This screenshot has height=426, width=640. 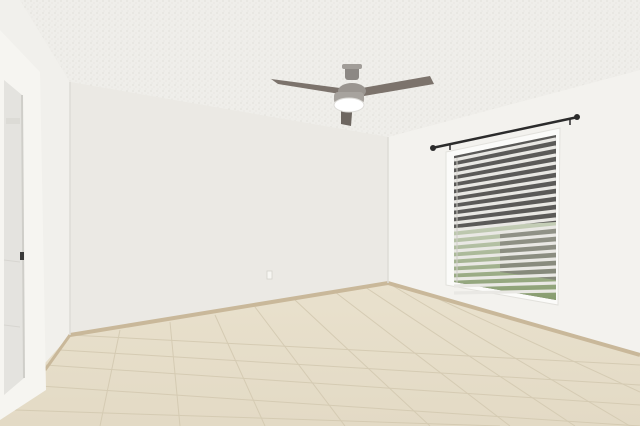 What do you see at coordinates (269, 275) in the screenshot?
I see `wall-outlet` at bounding box center [269, 275].